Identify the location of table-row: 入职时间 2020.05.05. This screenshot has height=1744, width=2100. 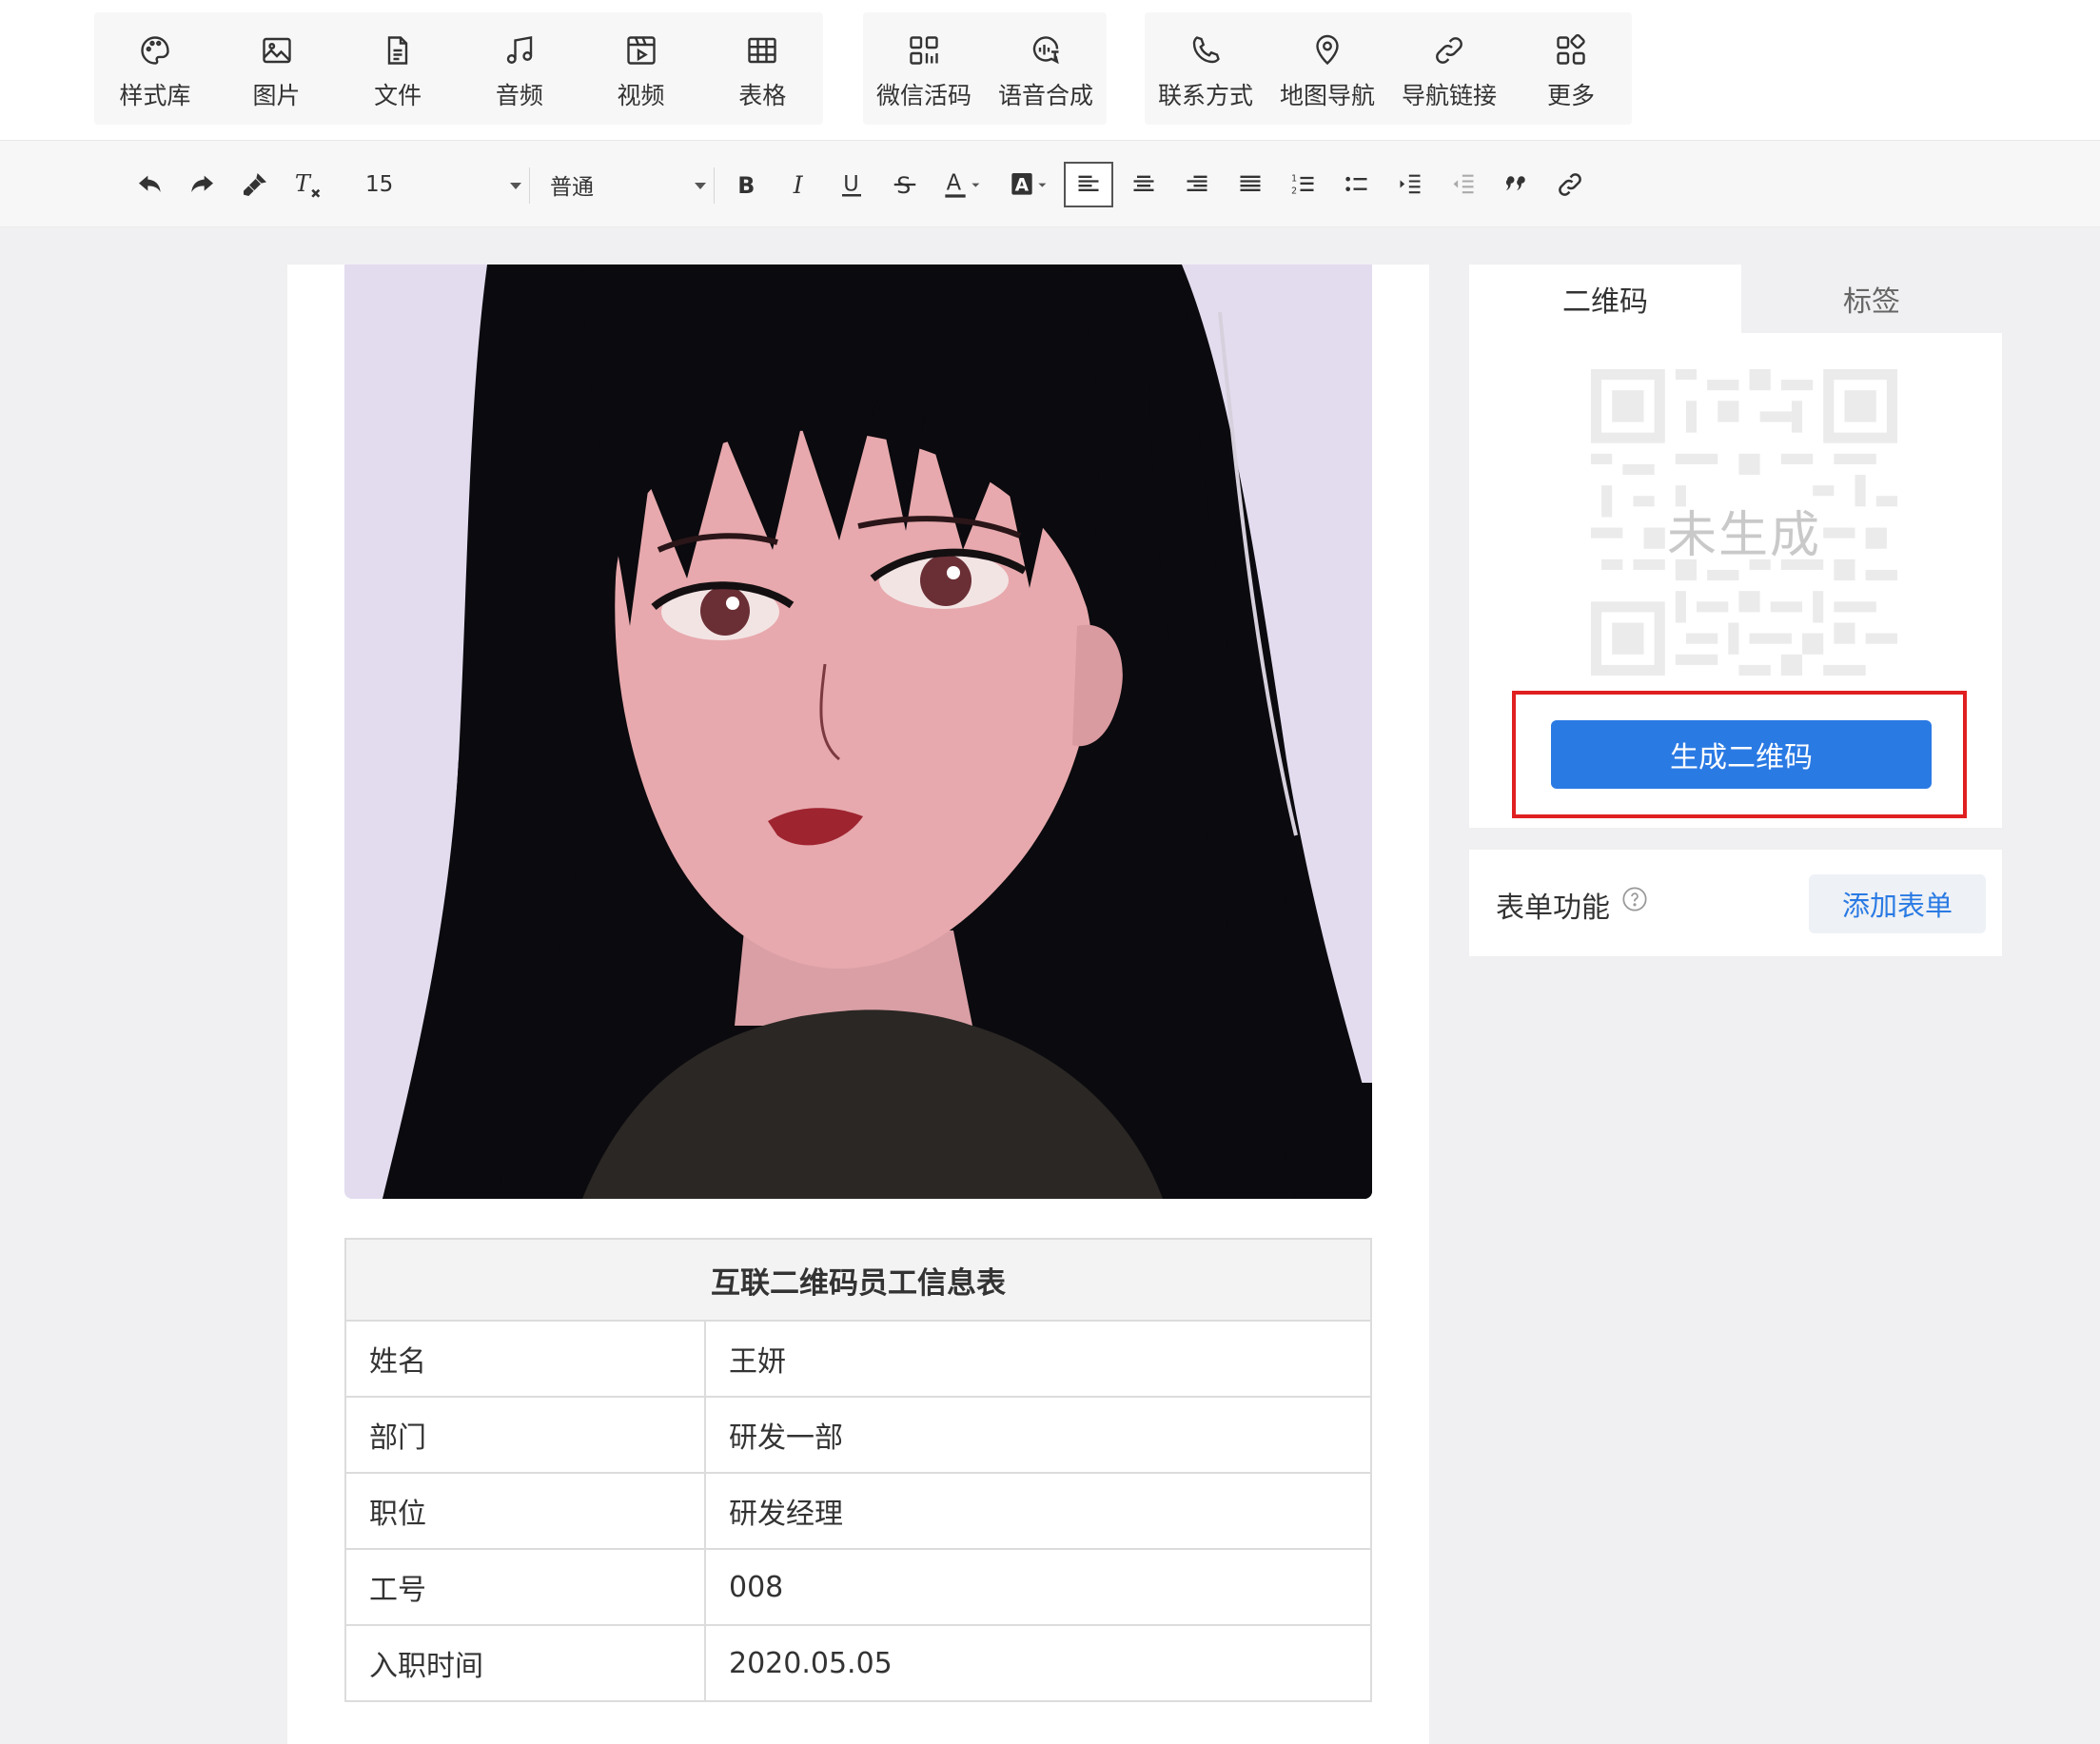
(858, 1663).